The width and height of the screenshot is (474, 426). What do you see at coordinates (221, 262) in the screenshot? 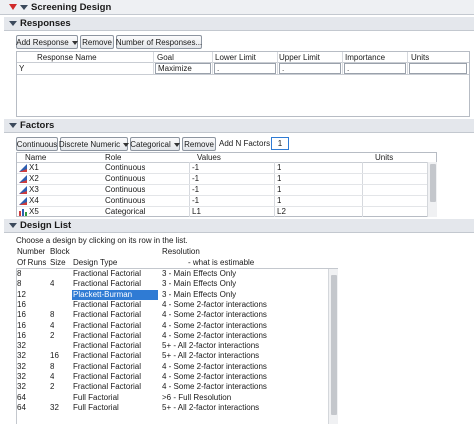
I see `header-estimable: - what is estimable` at bounding box center [221, 262].